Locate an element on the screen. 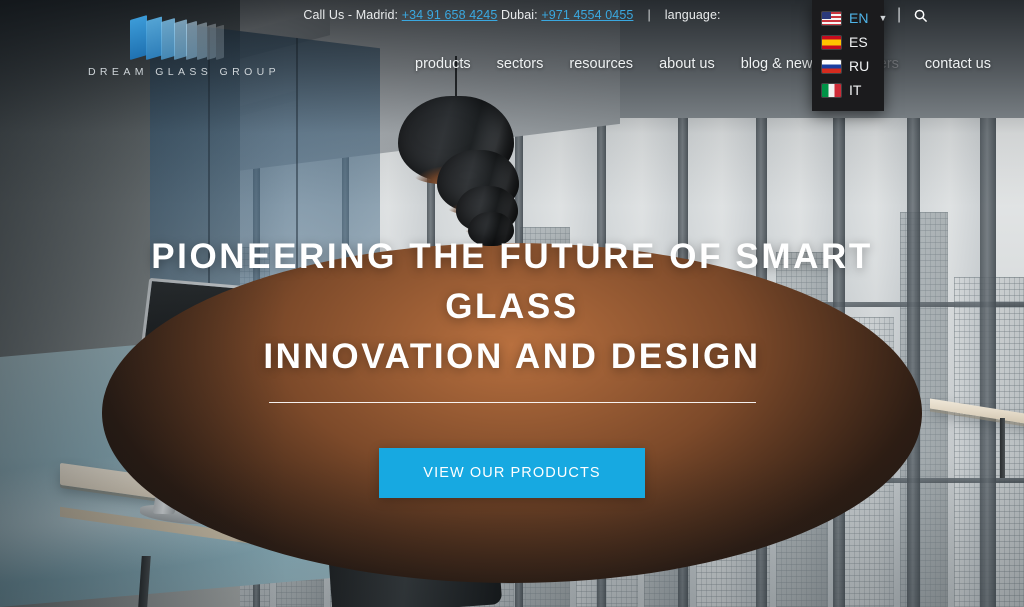 The image size is (1024, 607). nav-item-products: products is located at coordinates (443, 64).